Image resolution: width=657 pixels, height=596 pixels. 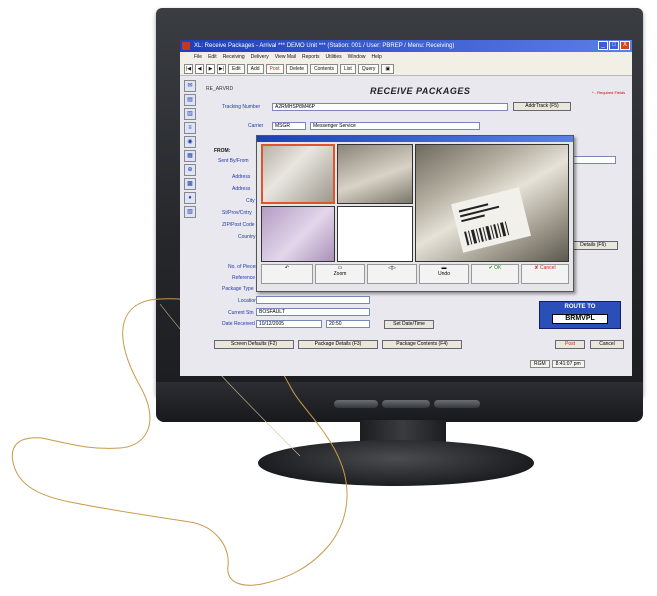 What do you see at coordinates (256, 126) in the screenshot?
I see `carrier-label: Carrier` at bounding box center [256, 126].